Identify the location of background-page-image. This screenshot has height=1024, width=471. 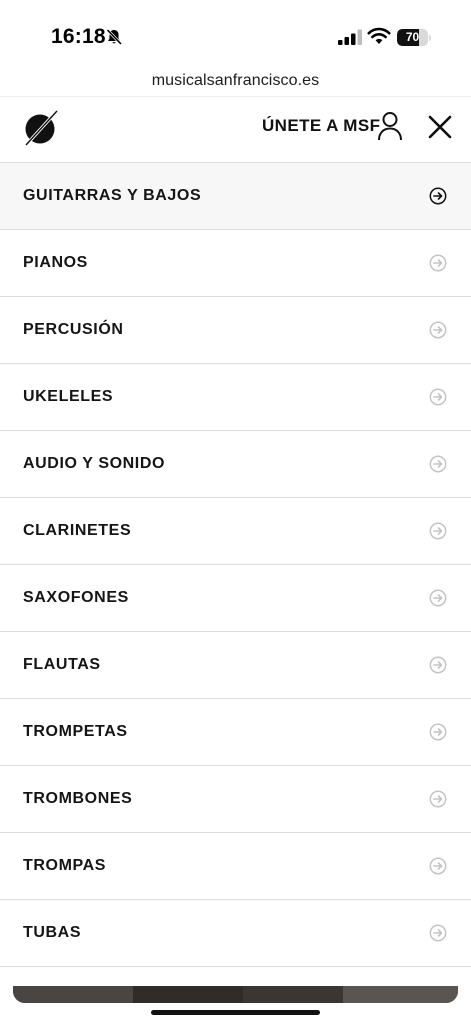
(235, 994).